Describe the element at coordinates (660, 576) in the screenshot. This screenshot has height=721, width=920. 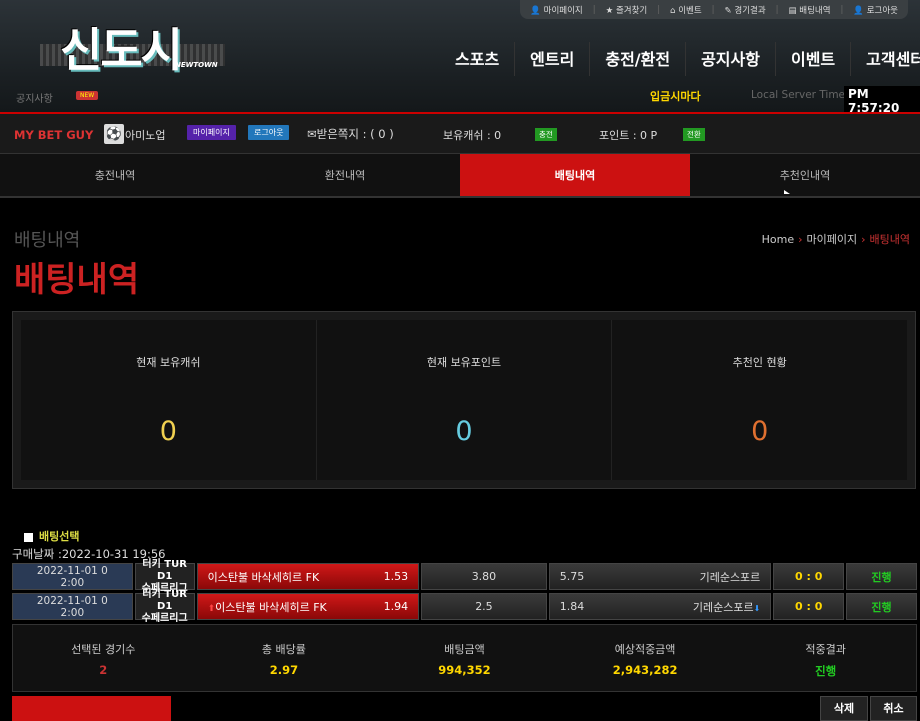
I see `away-odds-cell: 5.75 기레순스포르` at that location.